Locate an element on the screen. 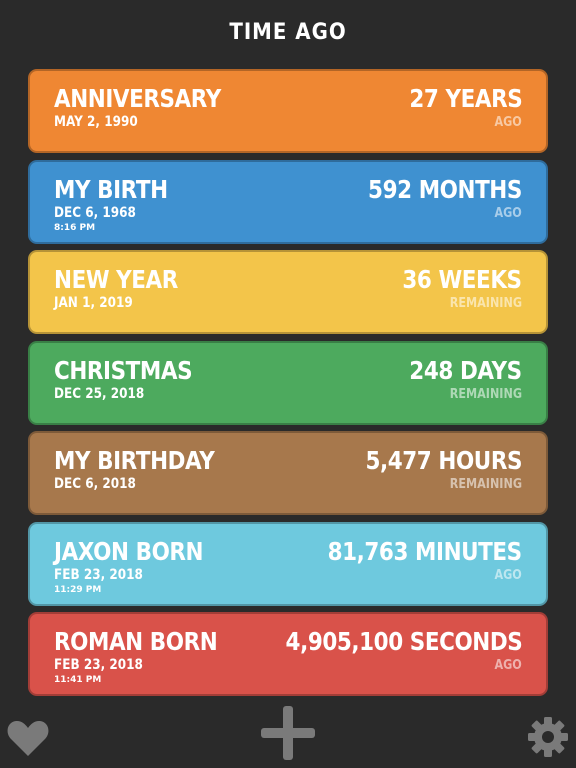 This screenshot has width=576, height=768. event-time: 8:16 PM is located at coordinates (75, 227).